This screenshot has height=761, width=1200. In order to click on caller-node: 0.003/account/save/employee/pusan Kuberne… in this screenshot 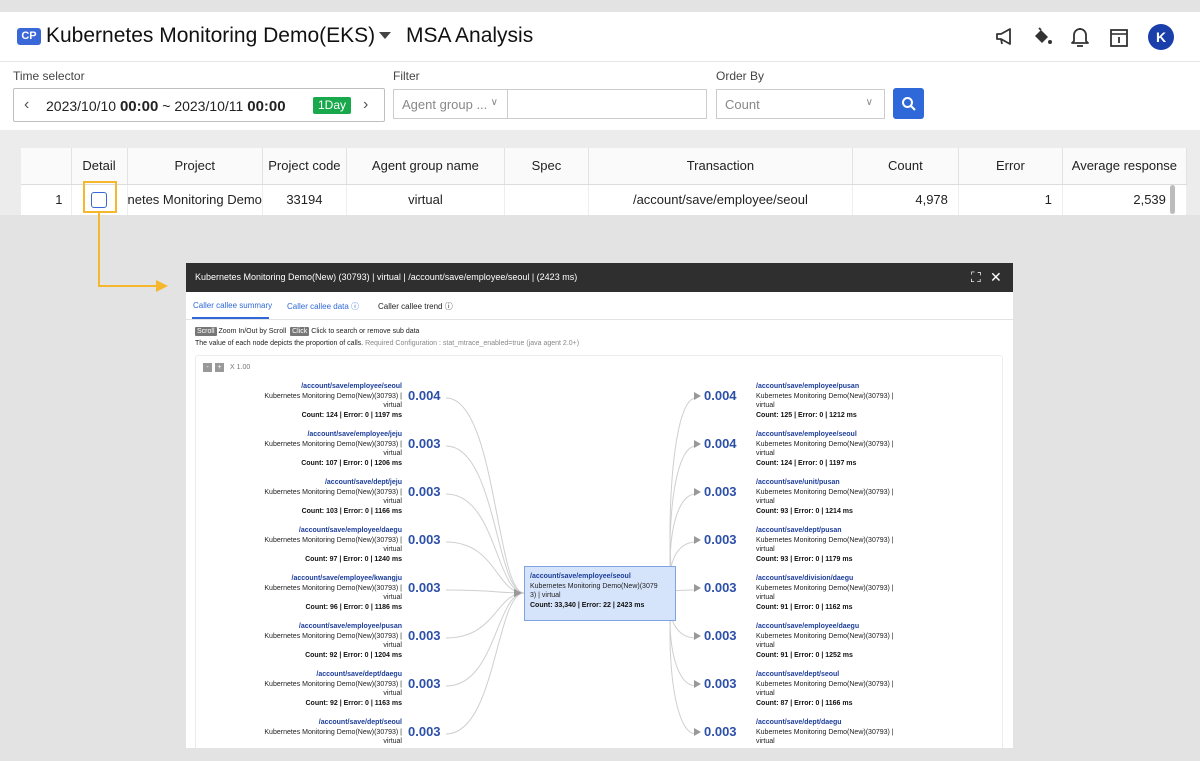, I will do `click(380, 645)`.